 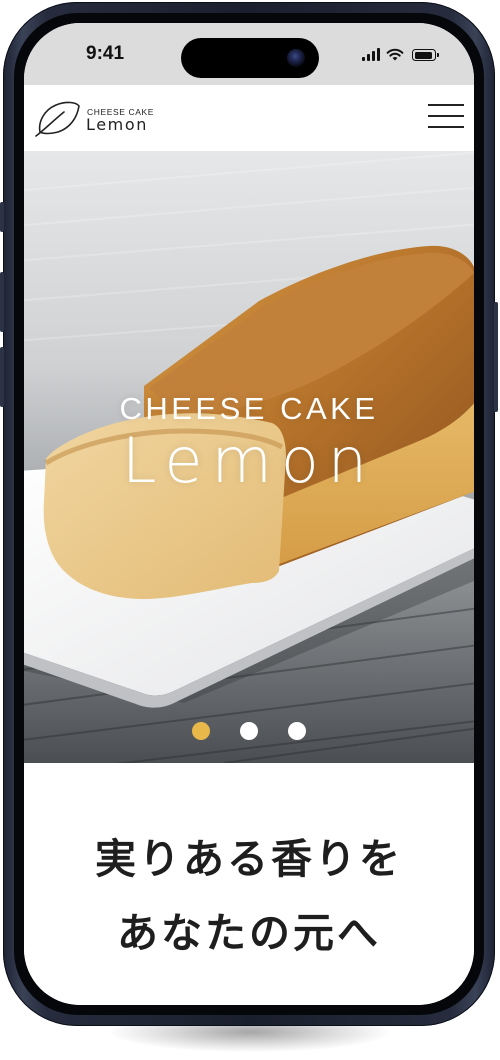 I want to click on hamburger-menu-icon, so click(x=446, y=116).